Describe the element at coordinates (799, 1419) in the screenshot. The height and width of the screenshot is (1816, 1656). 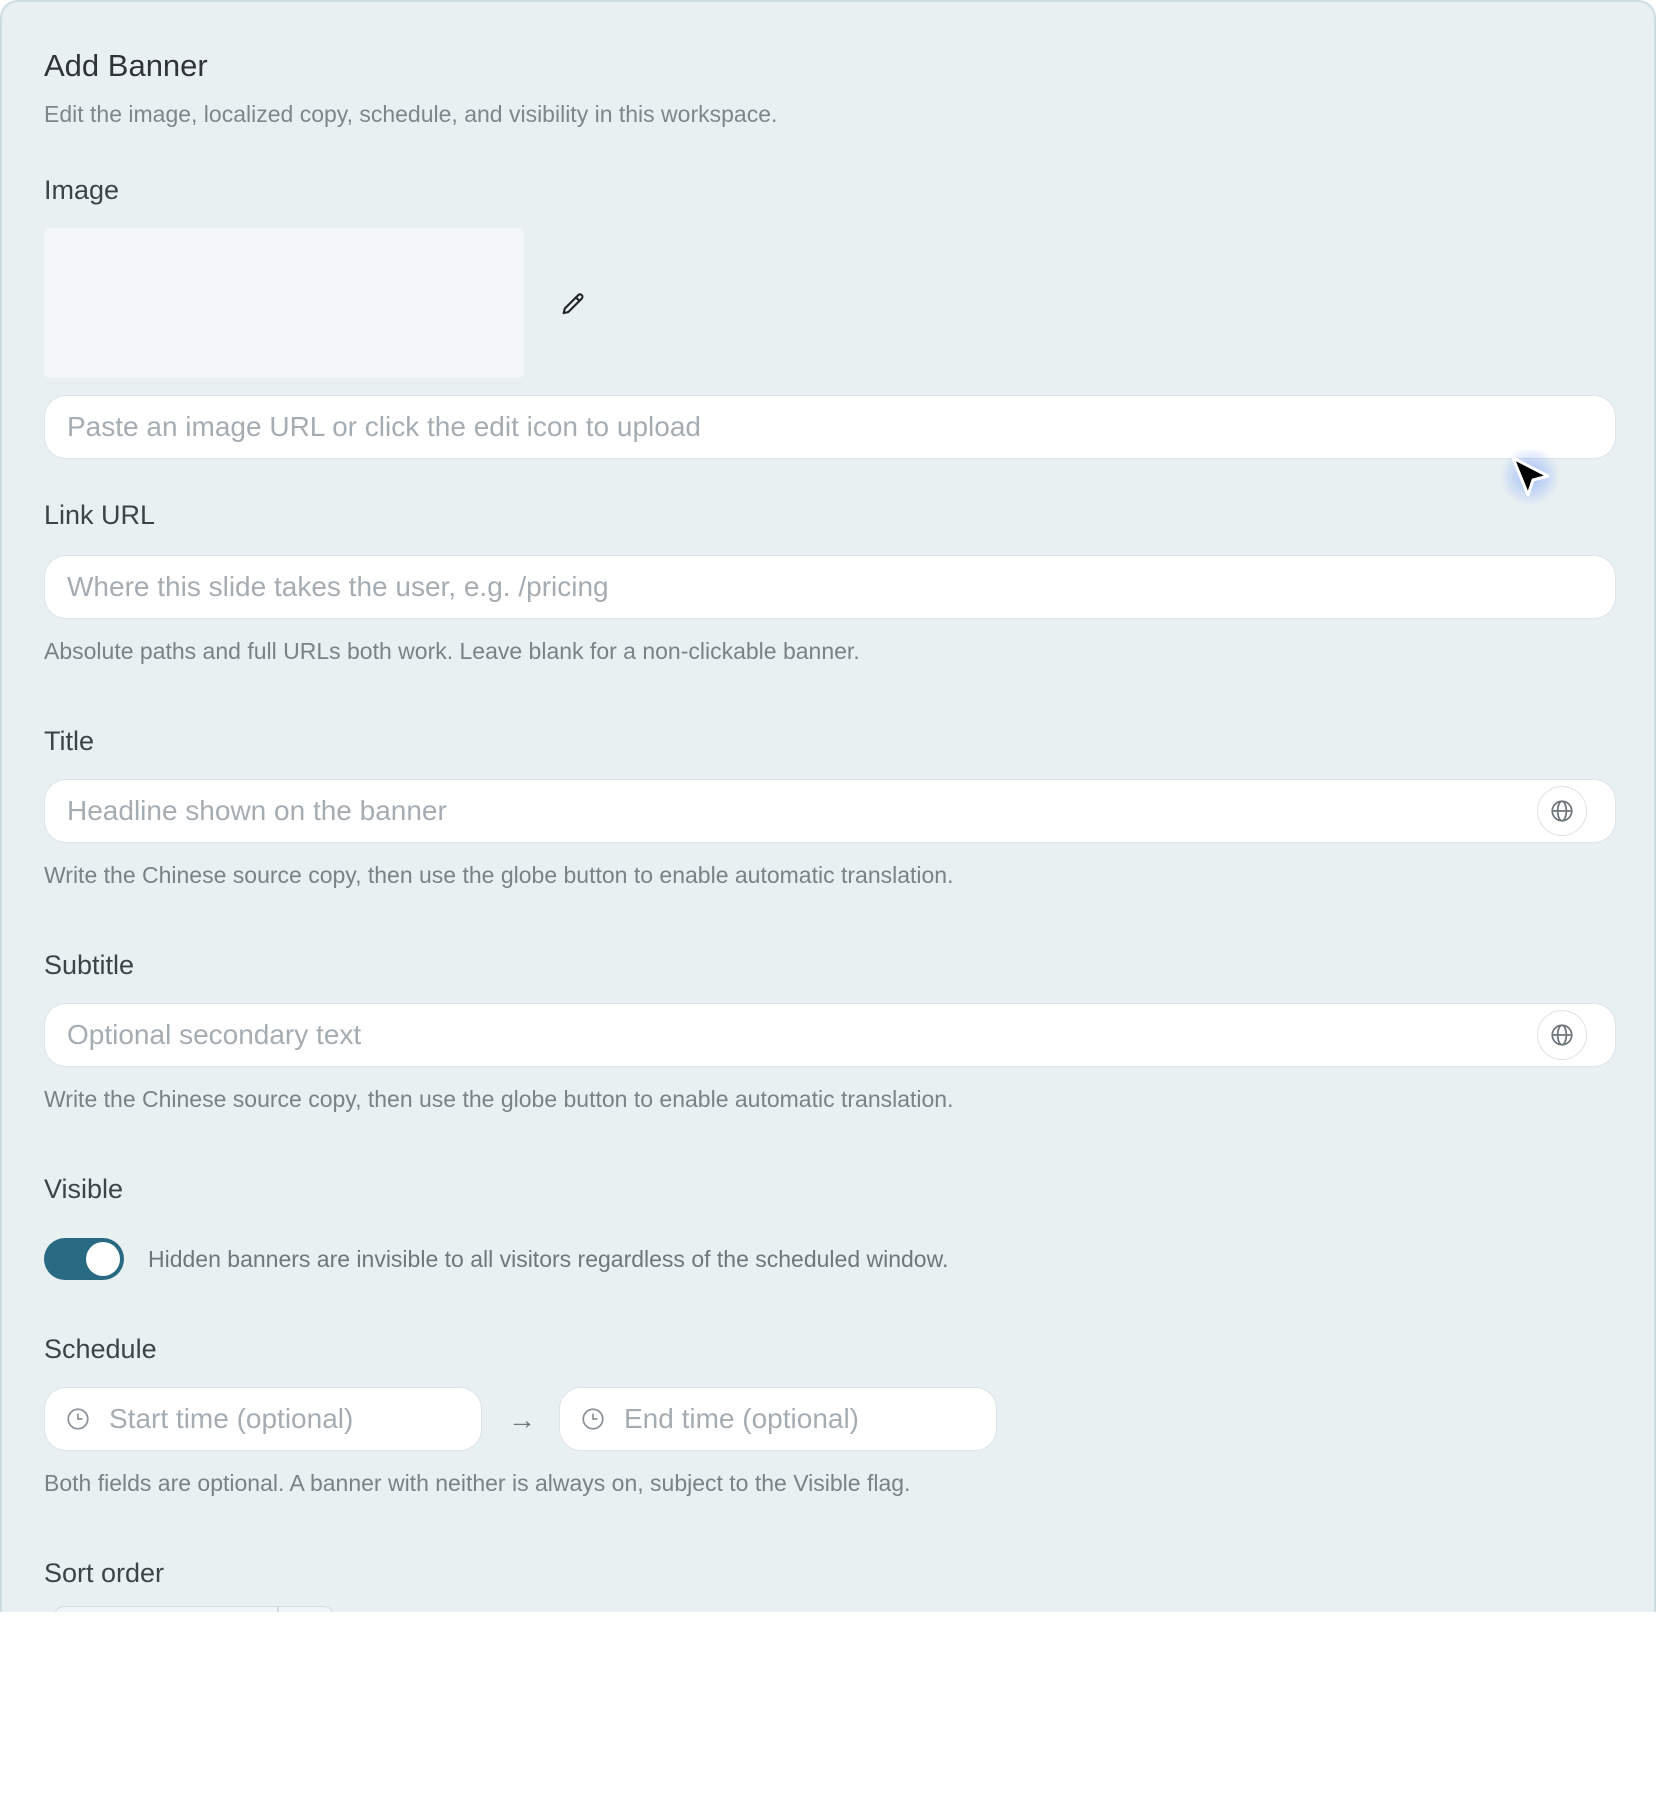
I see `end-time-input` at that location.